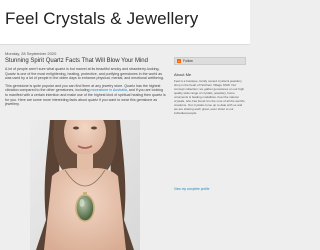  Describe the element at coordinates (210, 61) in the screenshot. I see `follow-button: + Follow` at that location.